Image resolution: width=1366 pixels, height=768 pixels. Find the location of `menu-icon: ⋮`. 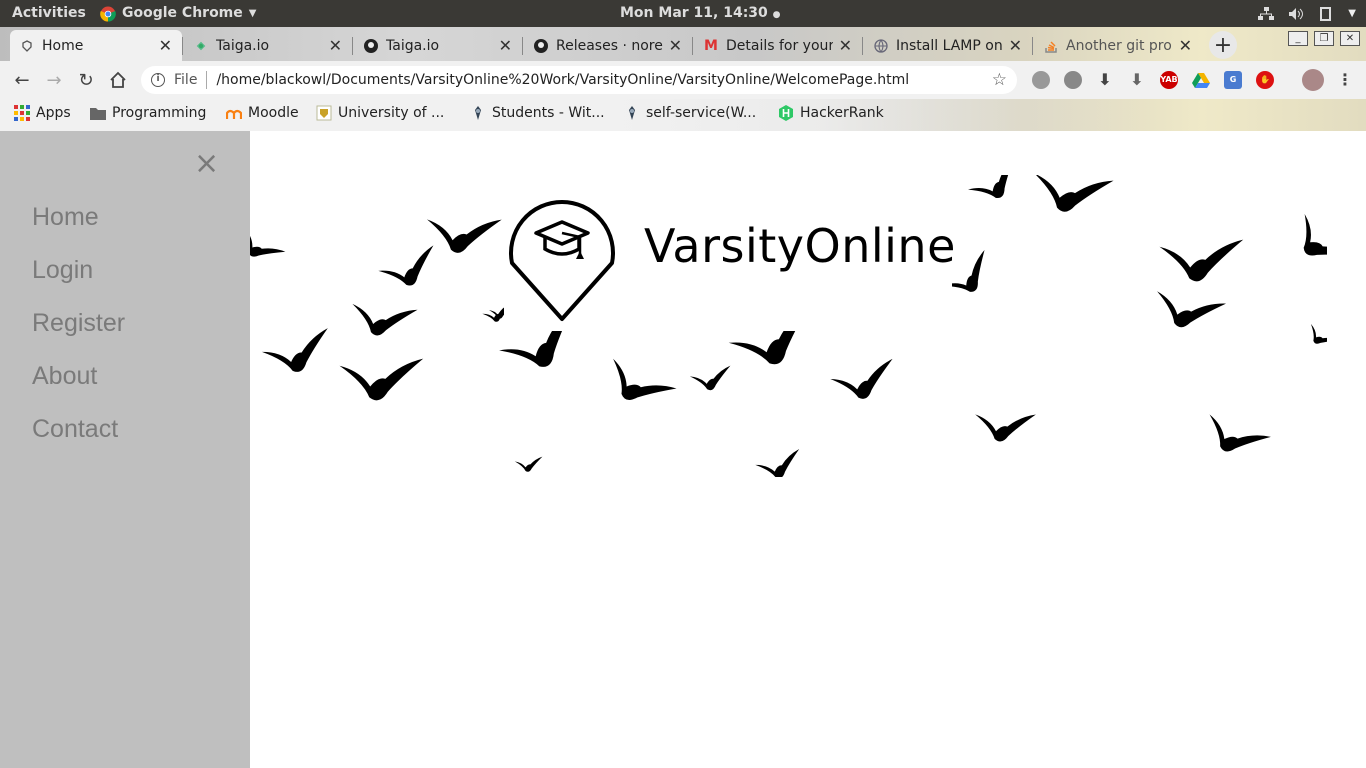

menu-icon: ⋮ is located at coordinates (1345, 80).